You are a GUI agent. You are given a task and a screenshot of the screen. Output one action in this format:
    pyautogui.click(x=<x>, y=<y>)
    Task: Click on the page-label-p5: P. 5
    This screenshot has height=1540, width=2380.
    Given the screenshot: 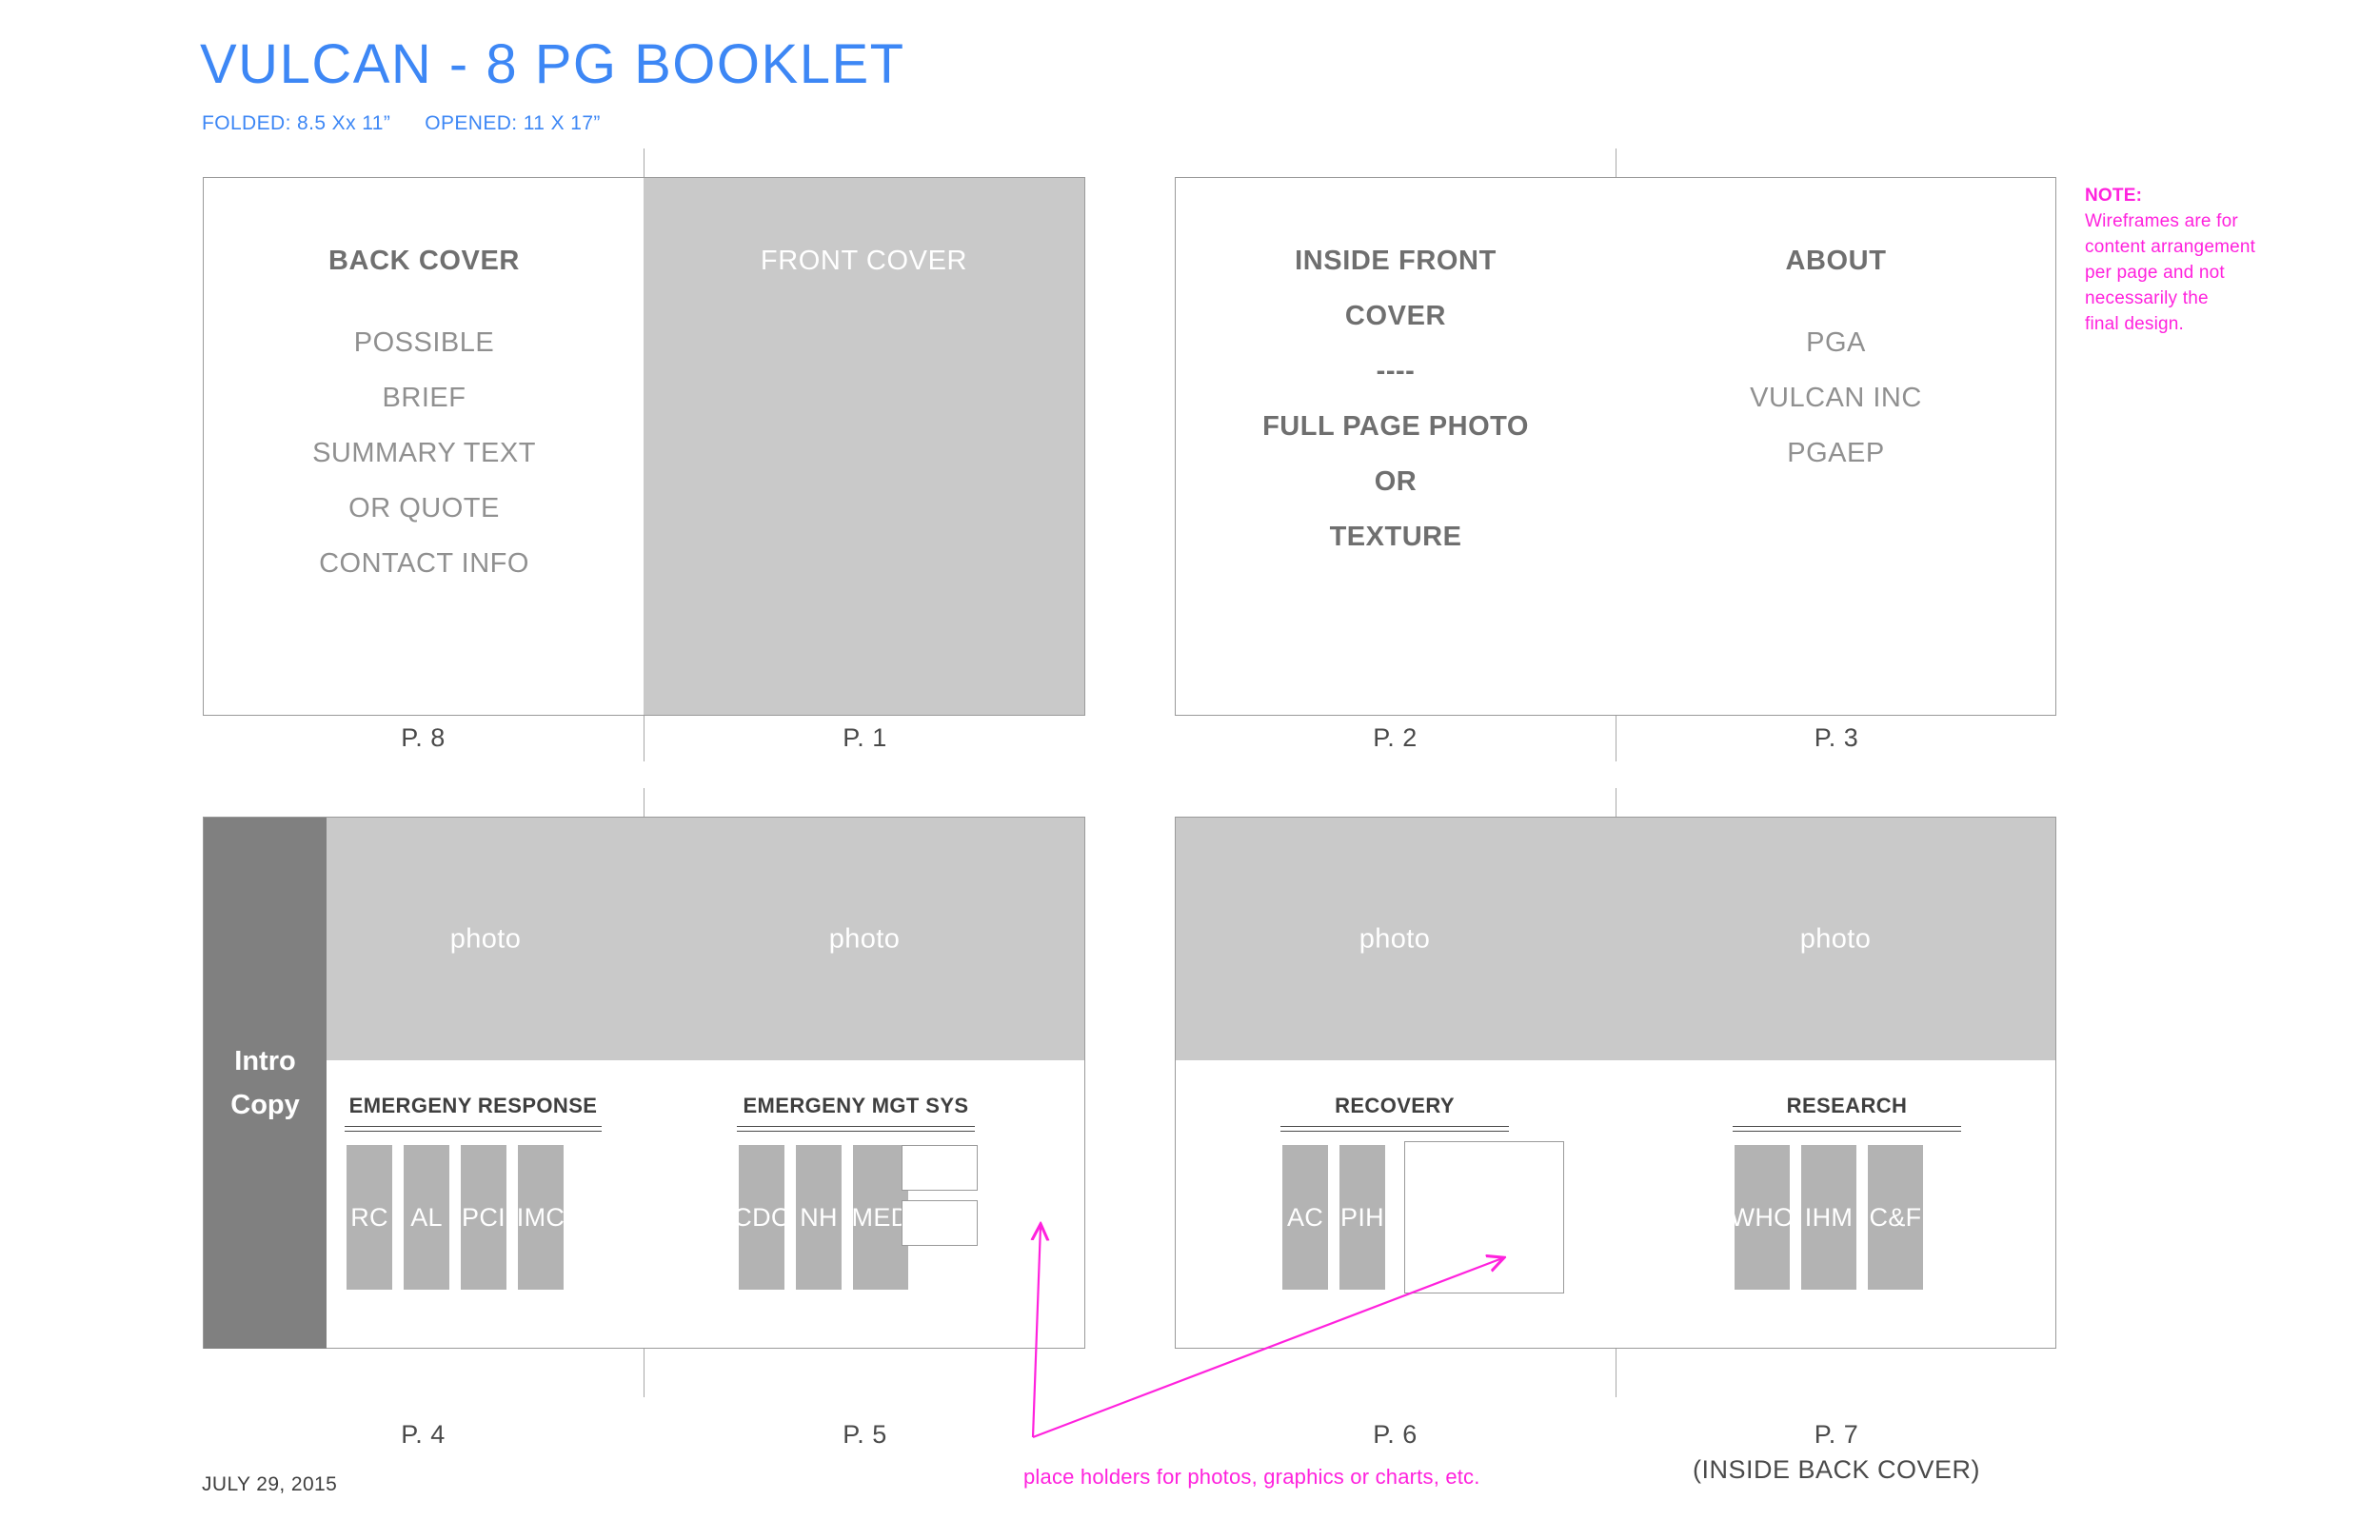 What is the action you would take?
    pyautogui.click(x=865, y=1434)
    